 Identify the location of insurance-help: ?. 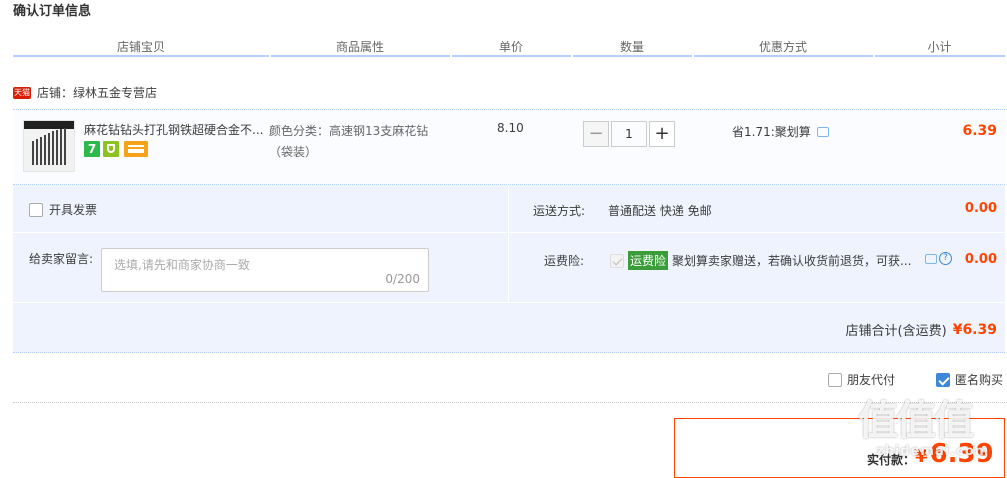
(938, 258).